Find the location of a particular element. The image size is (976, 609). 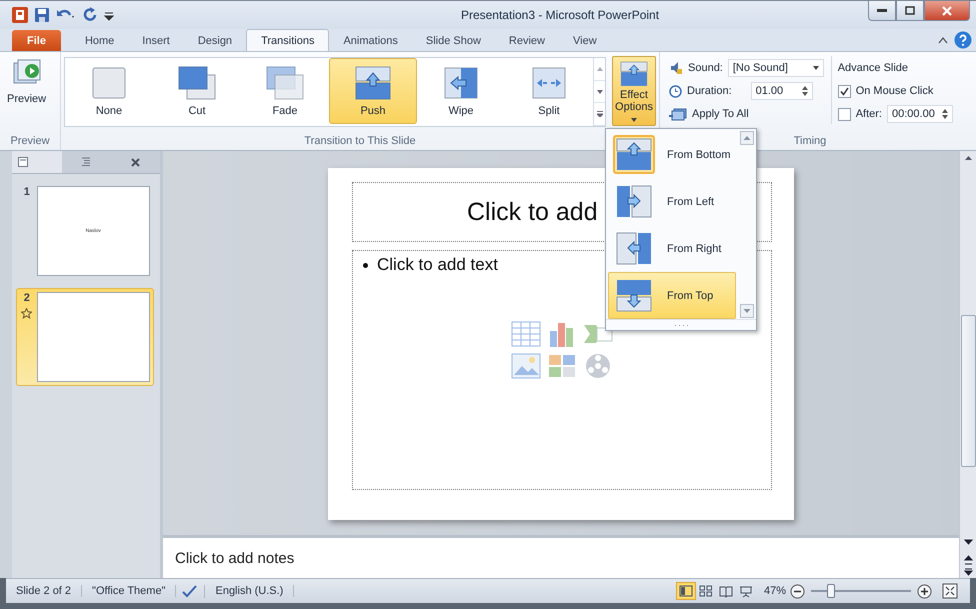

minimize-button is located at coordinates (882, 11).